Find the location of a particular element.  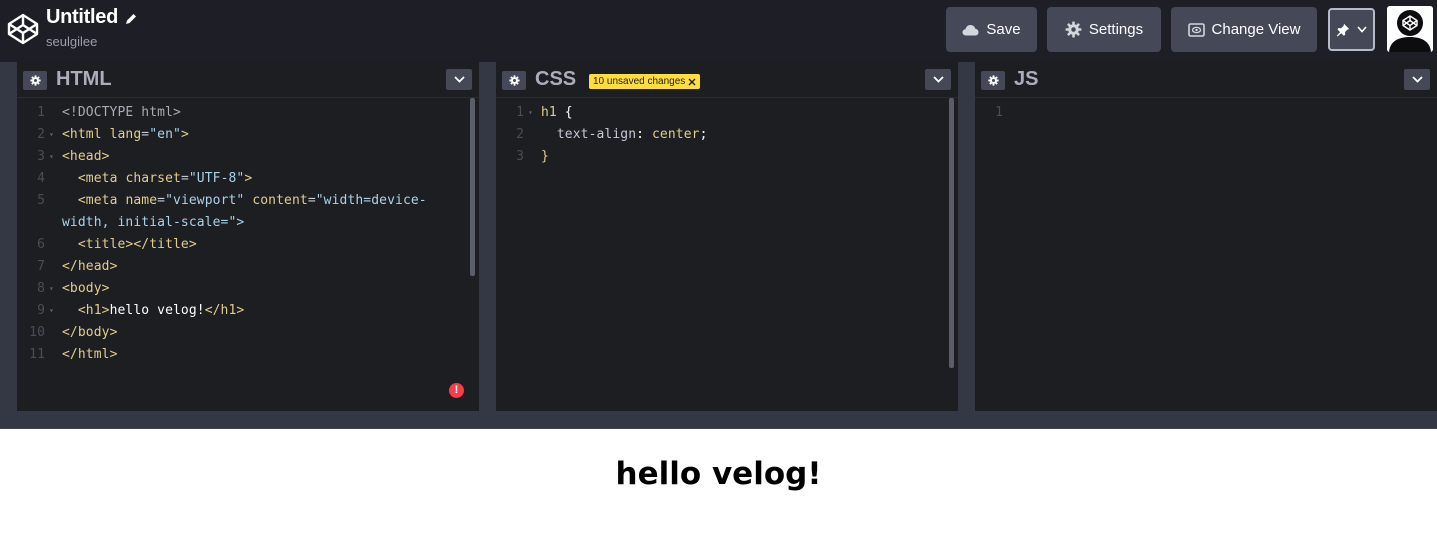

code-text: <h1>hello velog!</h1> is located at coordinates (161, 310).